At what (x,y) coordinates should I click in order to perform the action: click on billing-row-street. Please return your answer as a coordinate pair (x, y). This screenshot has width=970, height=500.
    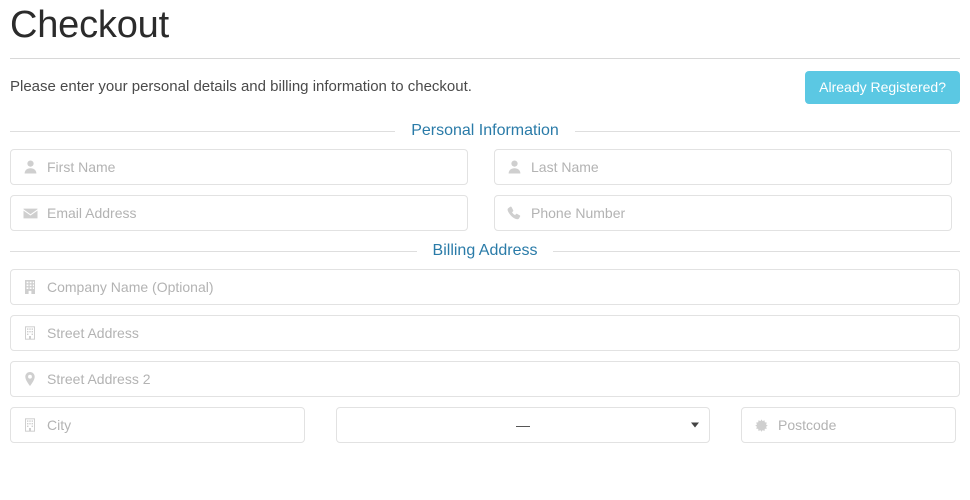
    Looking at the image, I should click on (485, 333).